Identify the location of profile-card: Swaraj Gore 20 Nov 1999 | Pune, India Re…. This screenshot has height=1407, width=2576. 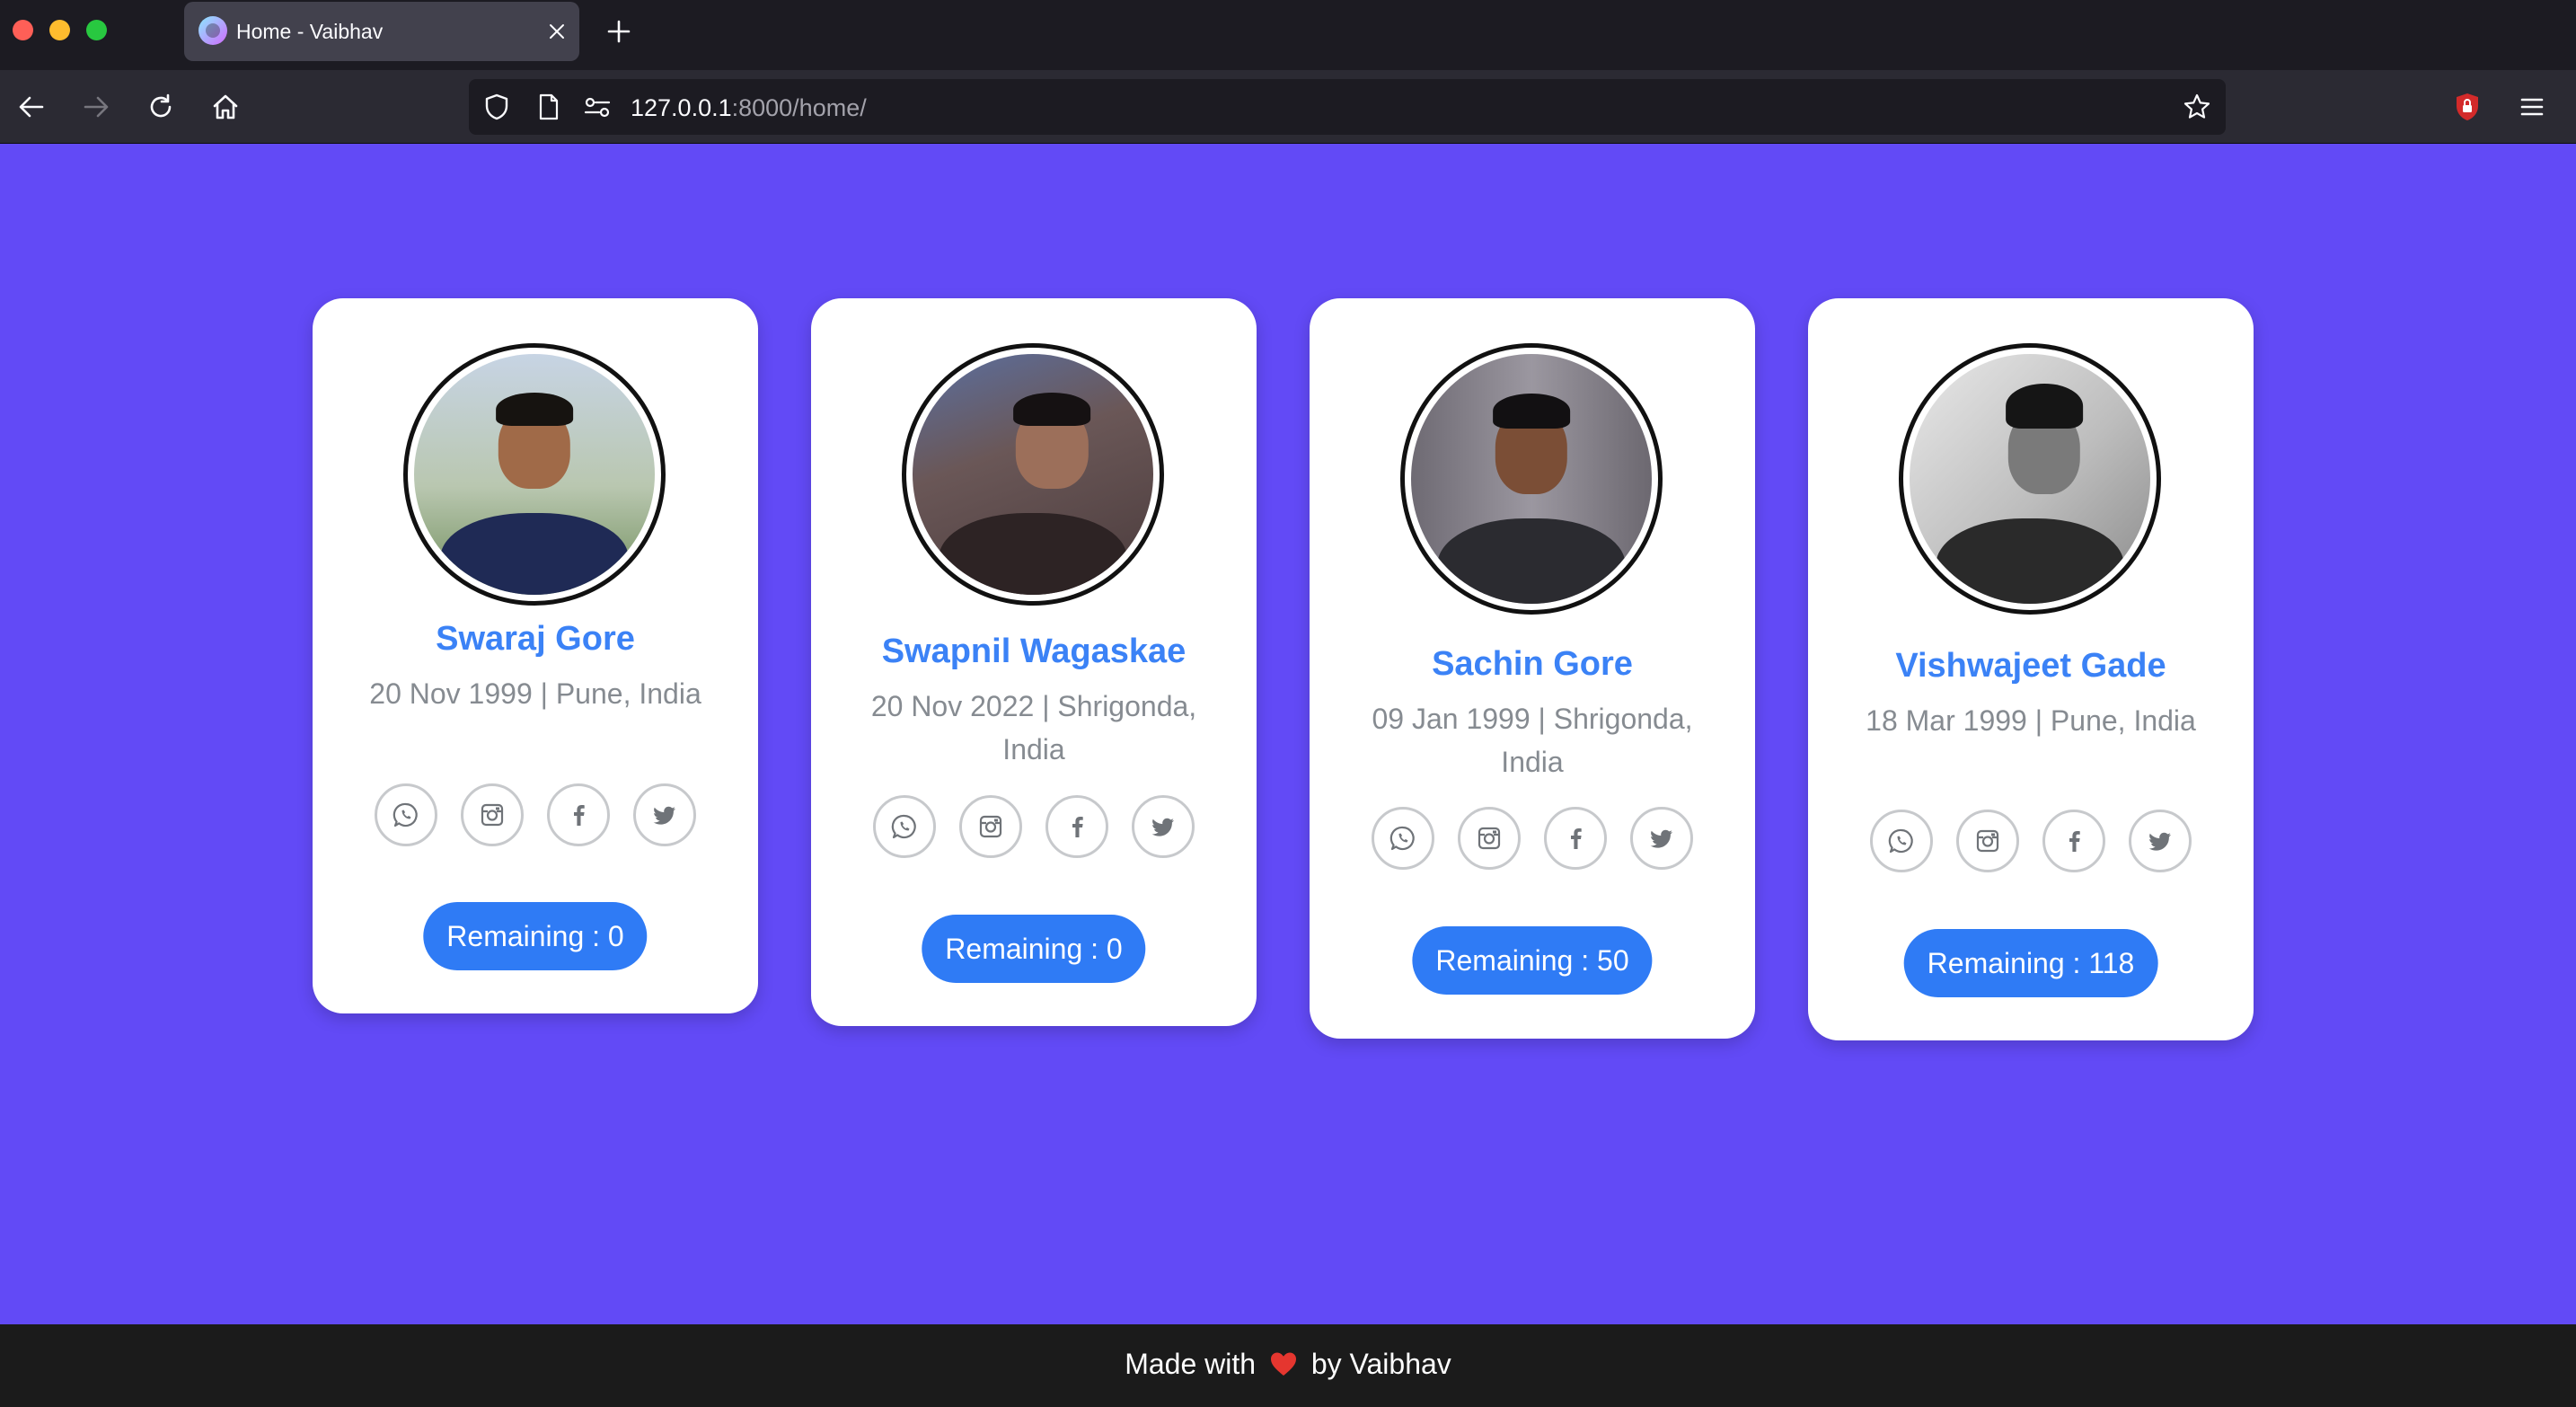
(535, 655).